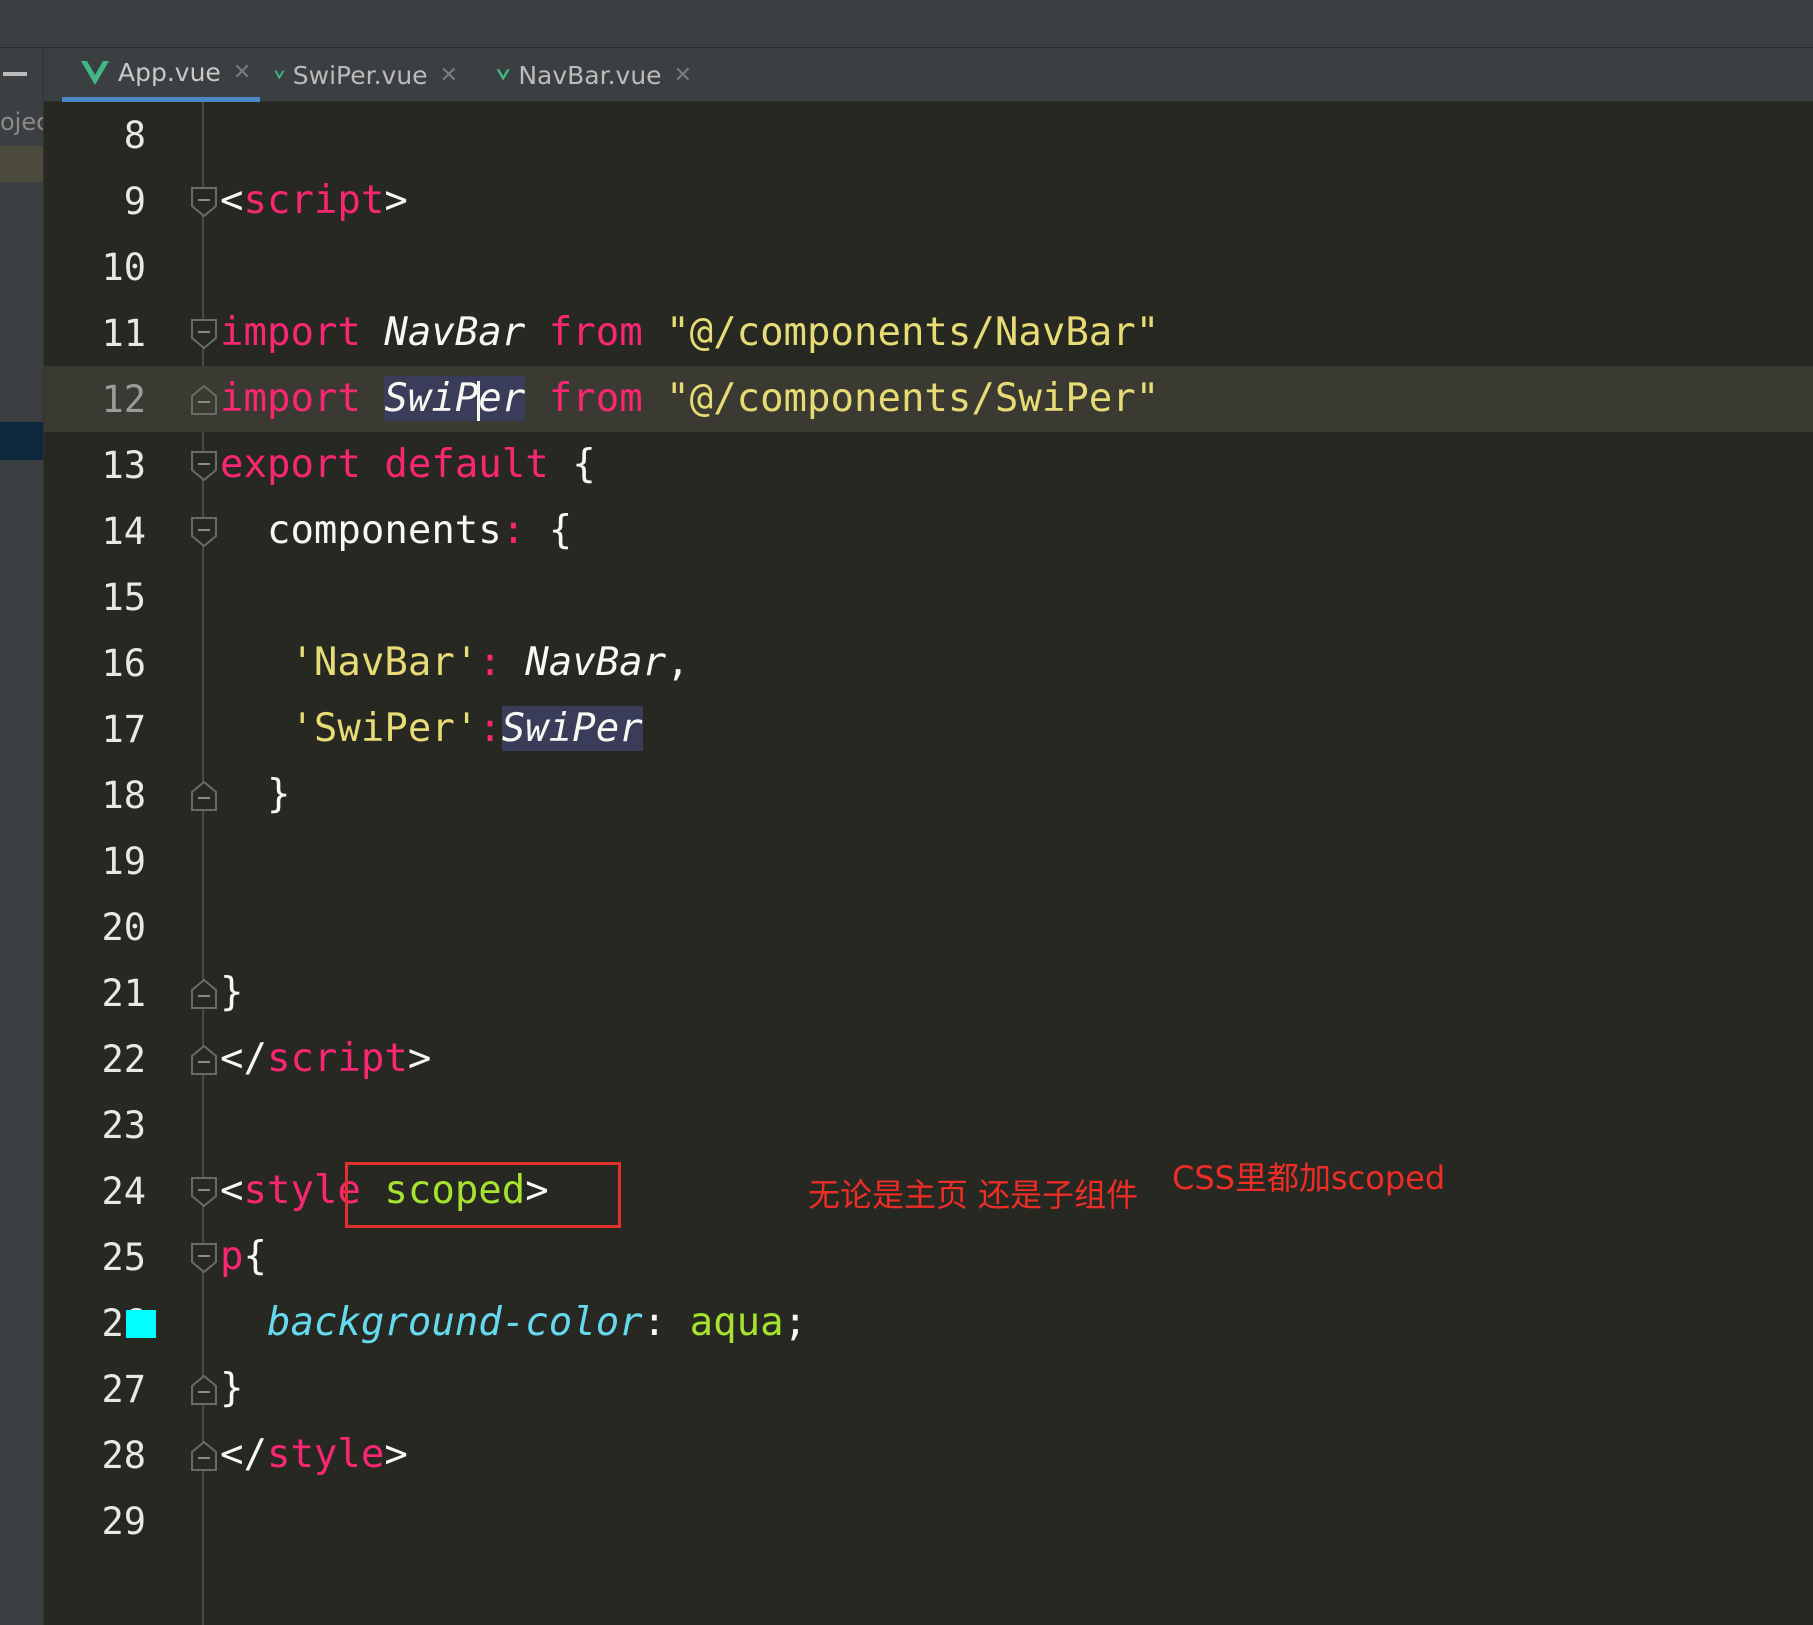 The width and height of the screenshot is (1813, 1625). Describe the element at coordinates (928, 993) in the screenshot. I see `code-line: 21 }` at that location.